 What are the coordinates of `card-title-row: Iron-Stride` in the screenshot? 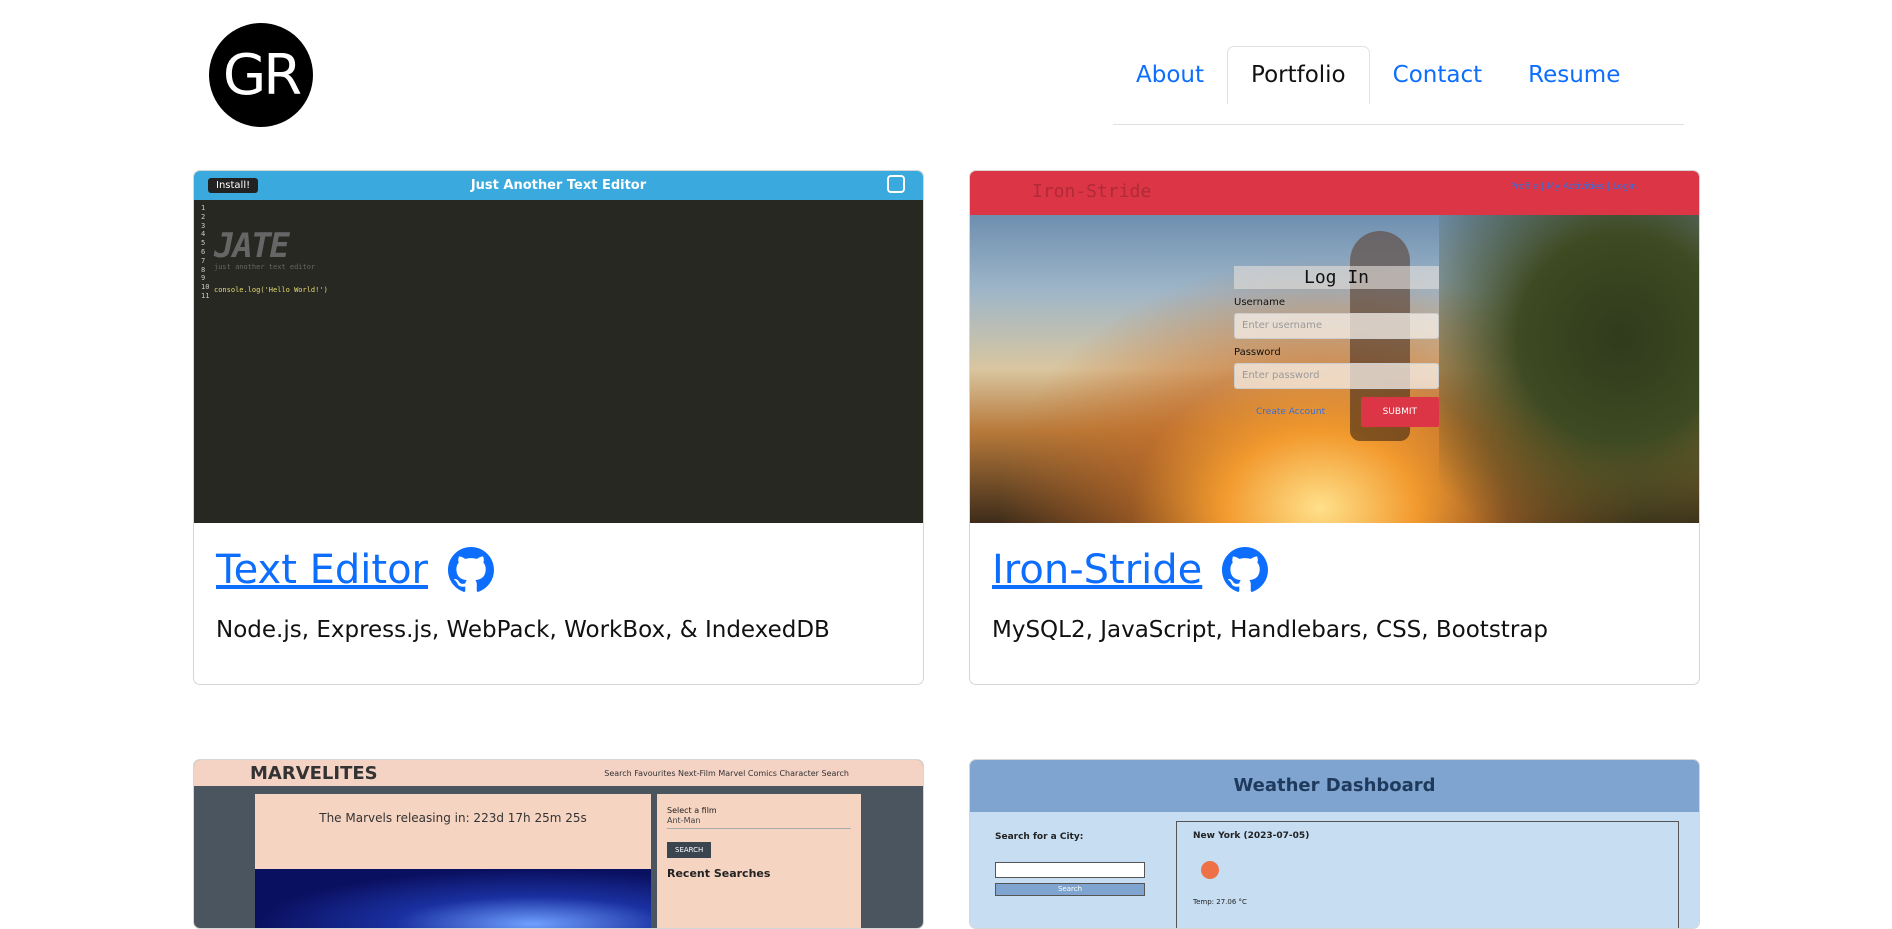 It's located at (1334, 570).